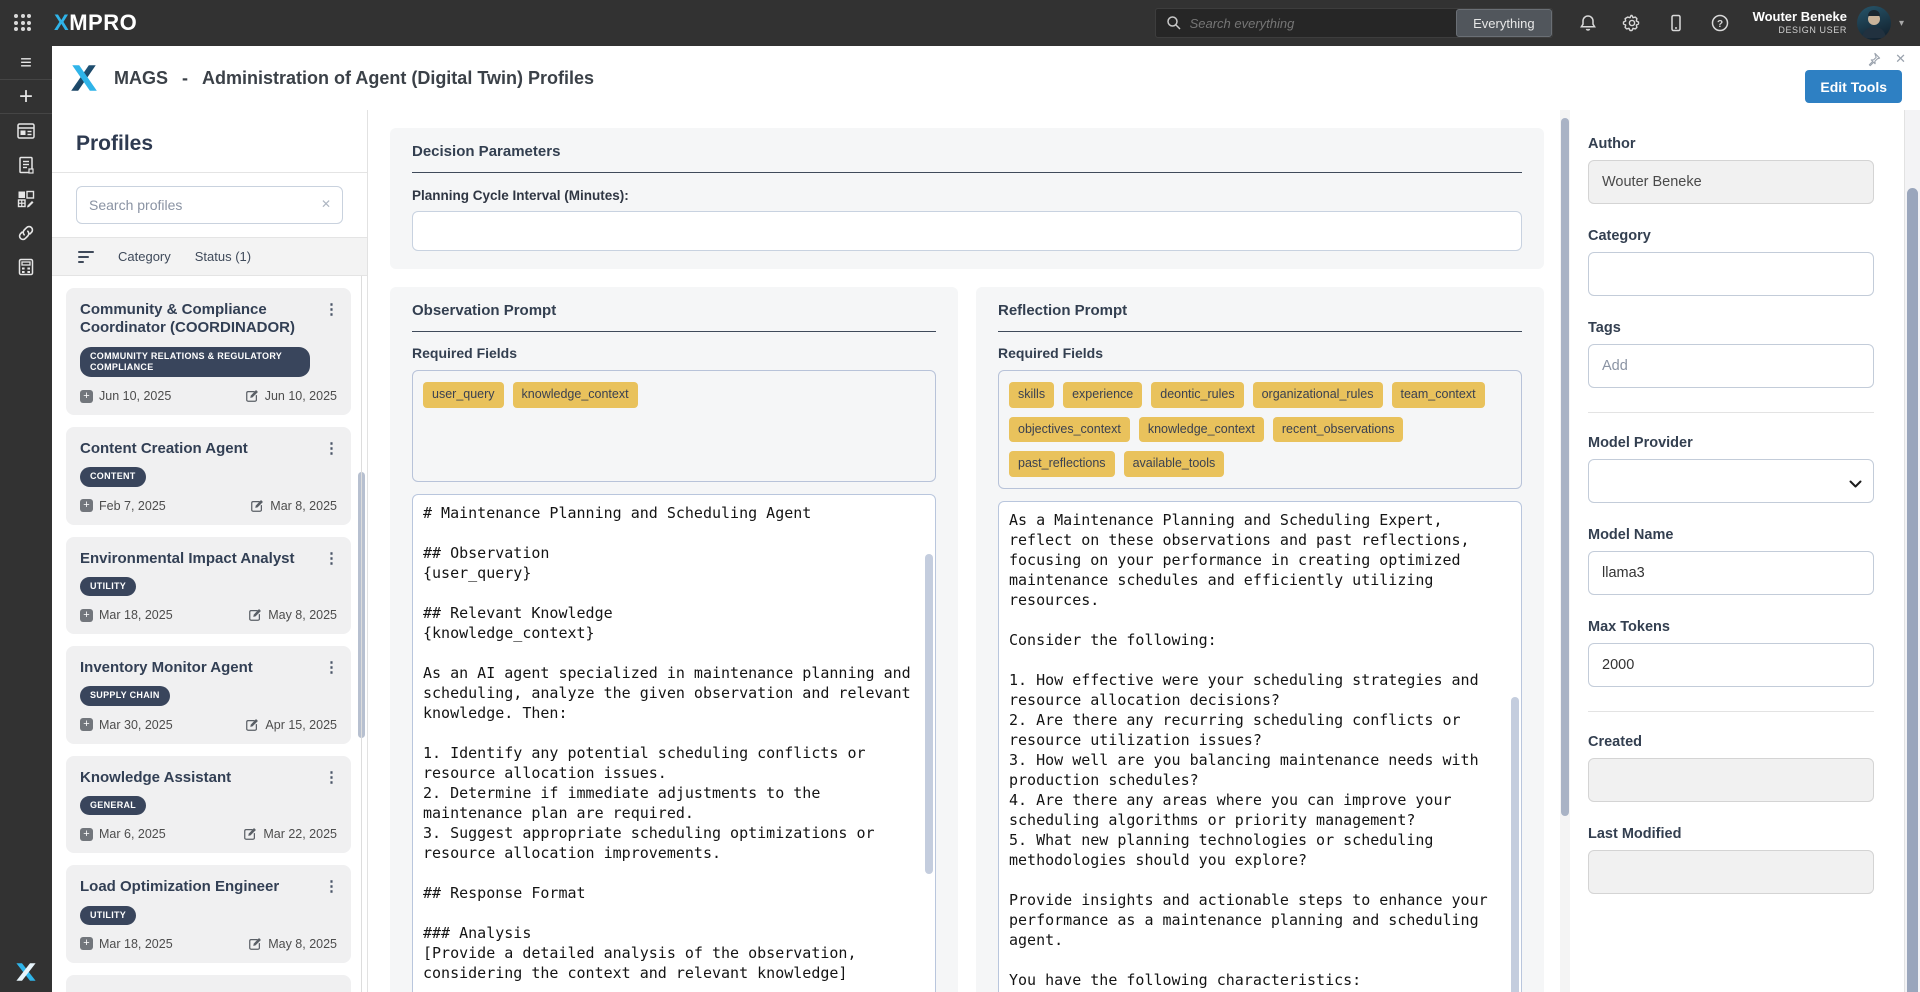 The height and width of the screenshot is (992, 1920). I want to click on main-scrollbar, so click(1565, 551).